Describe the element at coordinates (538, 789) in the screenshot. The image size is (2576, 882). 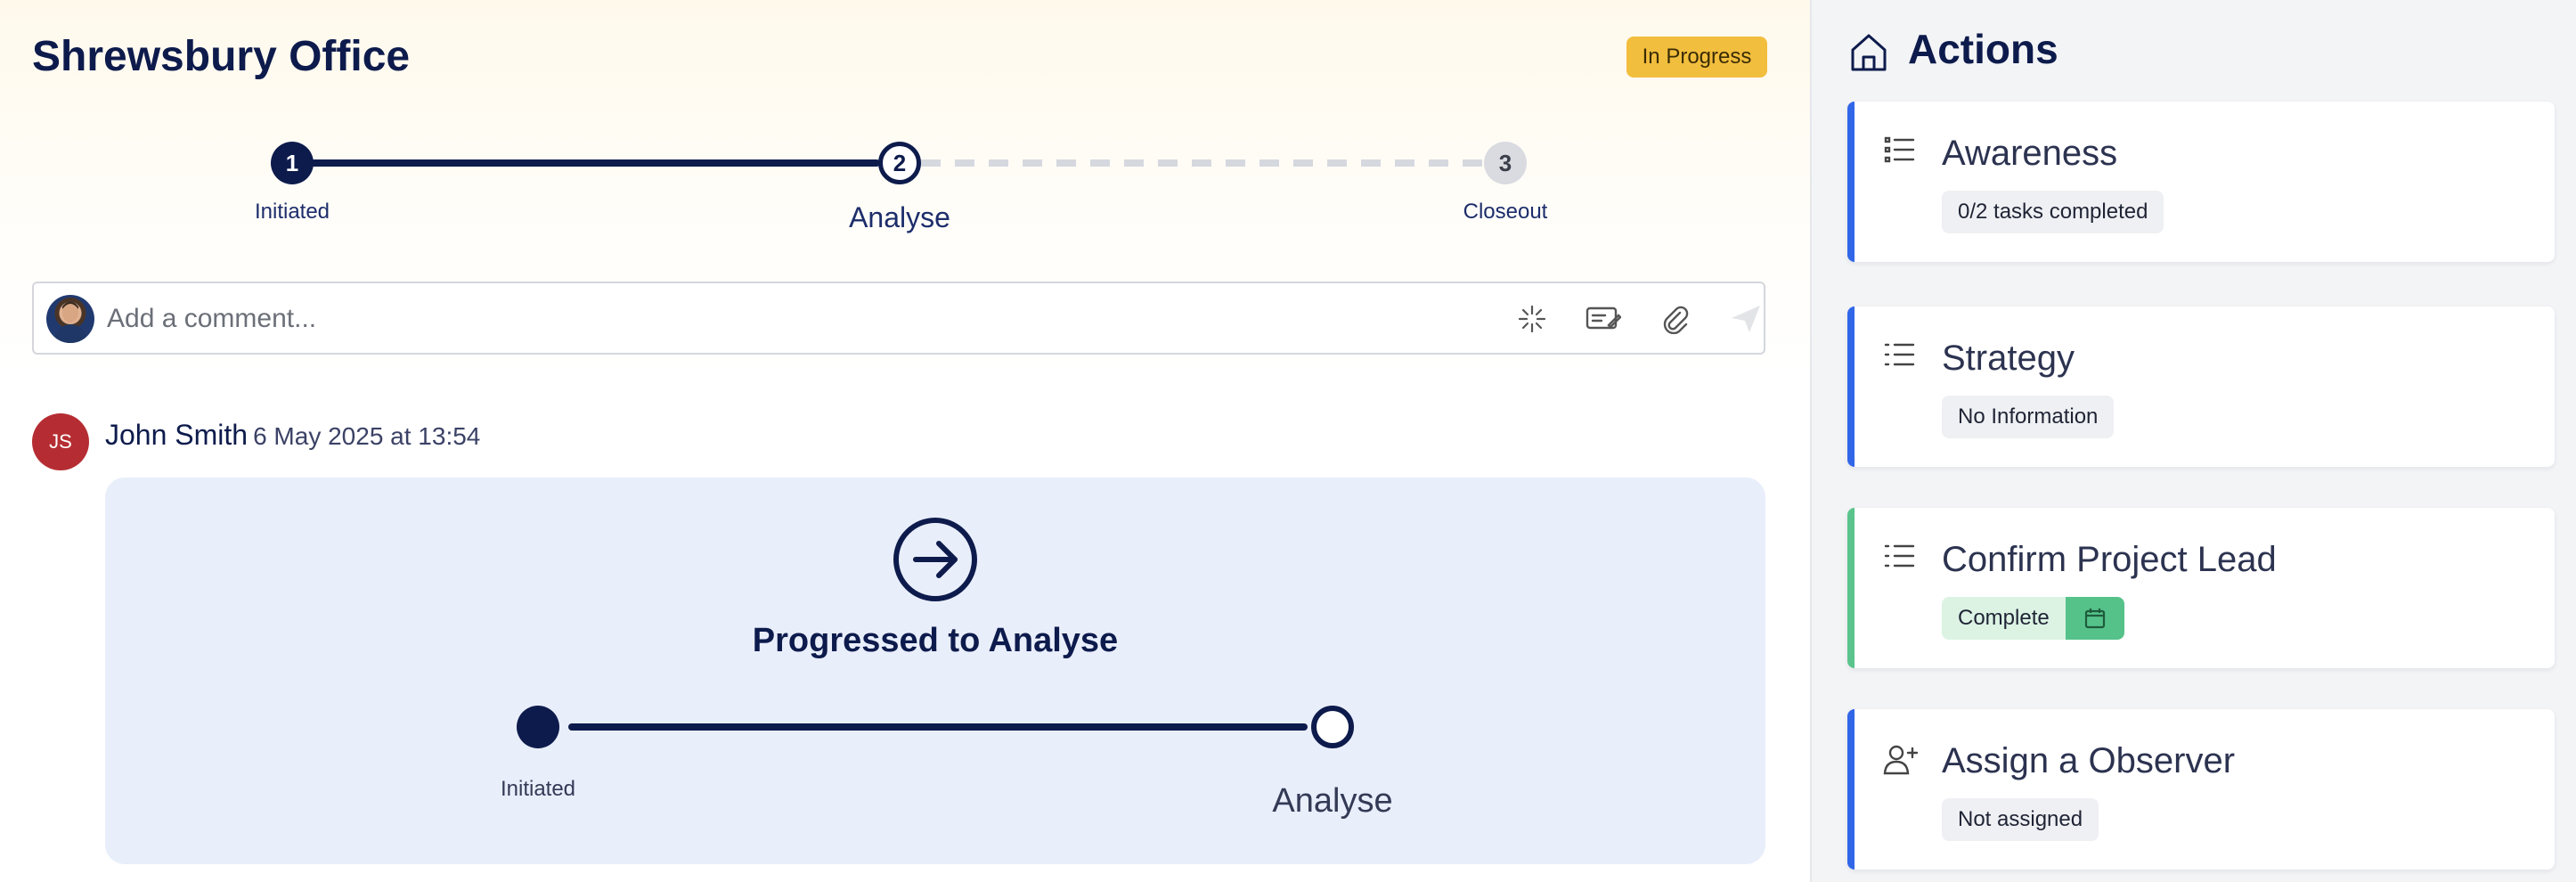
I see `event-from-label: Initiated` at that location.